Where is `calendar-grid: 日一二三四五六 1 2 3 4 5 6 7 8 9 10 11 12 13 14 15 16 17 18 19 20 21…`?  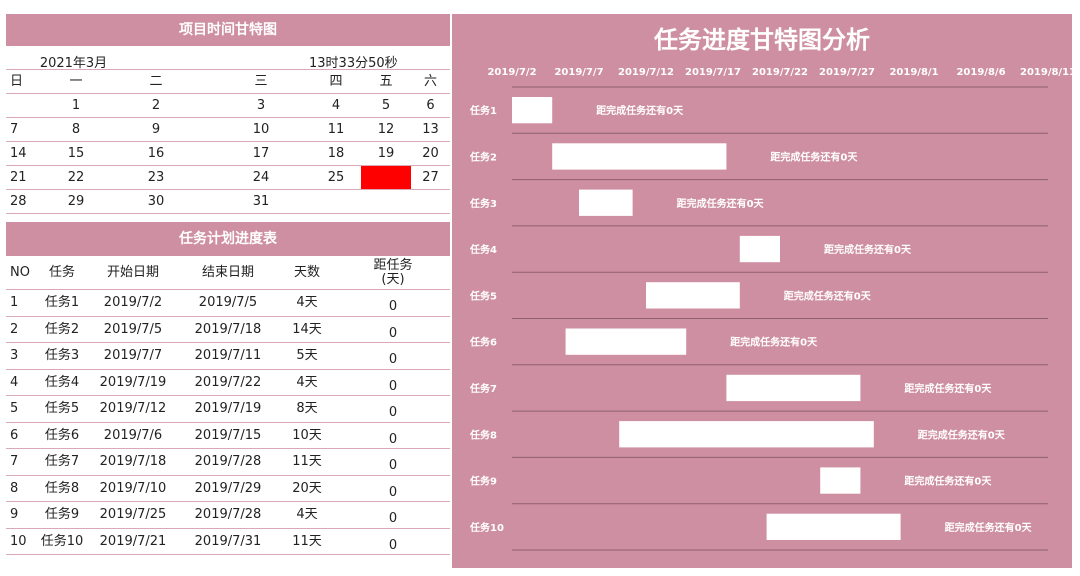
calendar-grid: 日一二三四五六 1 2 3 4 5 6 7 8 9 10 11 12 13 14 15 16 17 18 19 20 21… is located at coordinates (228, 142).